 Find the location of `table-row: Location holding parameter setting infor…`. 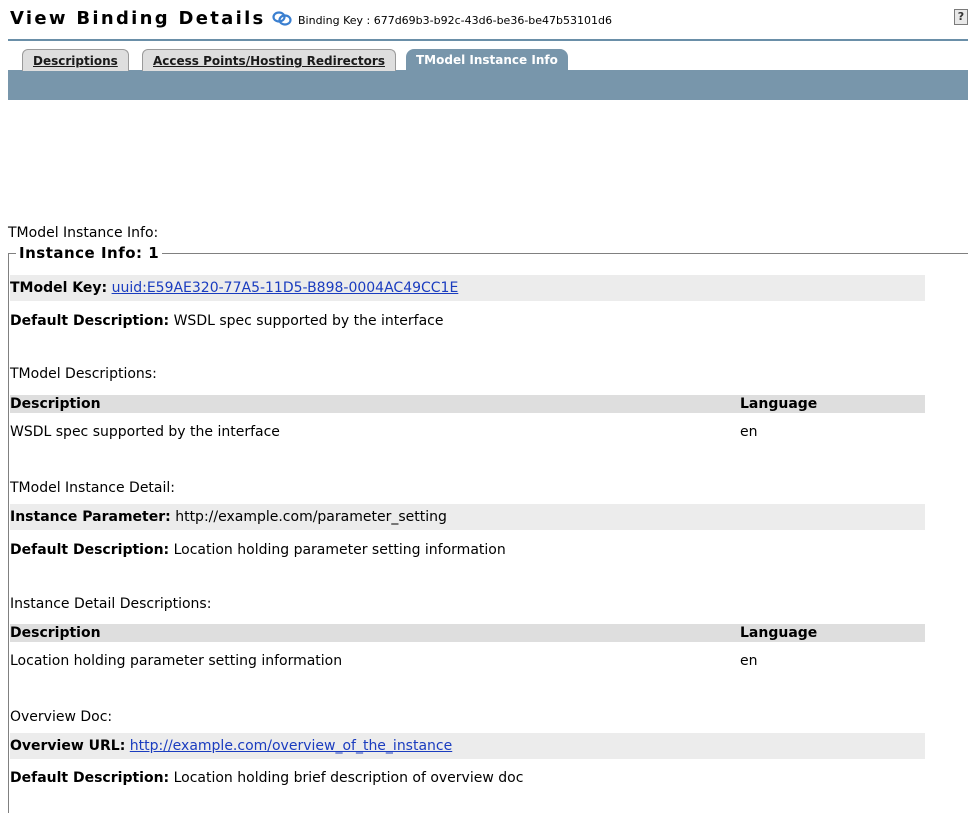

table-row: Location holding parameter setting infor… is located at coordinates (467, 661).